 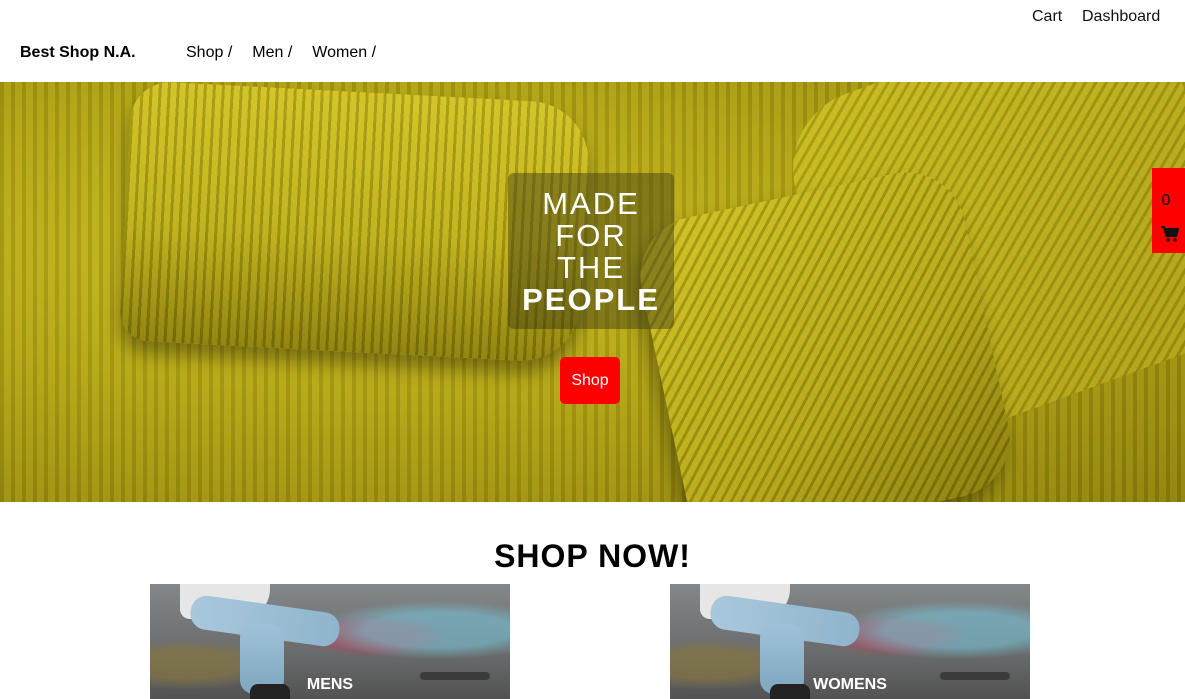 I want to click on nav-item-men: Men /, so click(x=272, y=53).